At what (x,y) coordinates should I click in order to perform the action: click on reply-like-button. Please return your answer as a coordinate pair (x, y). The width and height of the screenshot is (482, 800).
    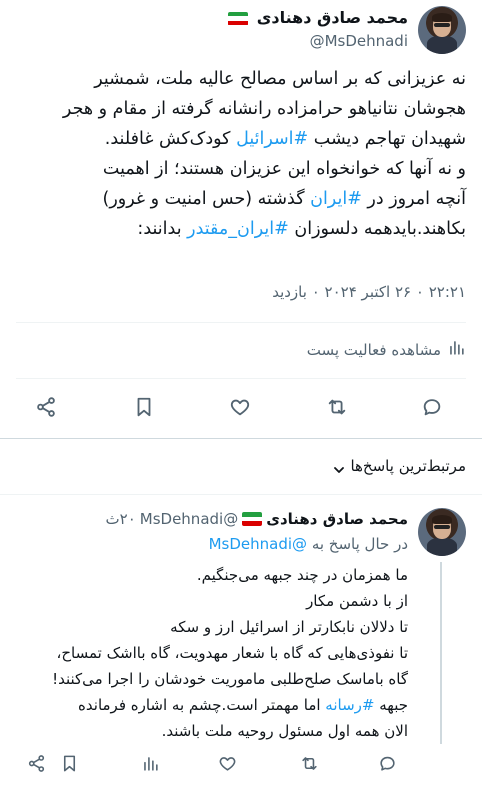
    Looking at the image, I should click on (227, 765).